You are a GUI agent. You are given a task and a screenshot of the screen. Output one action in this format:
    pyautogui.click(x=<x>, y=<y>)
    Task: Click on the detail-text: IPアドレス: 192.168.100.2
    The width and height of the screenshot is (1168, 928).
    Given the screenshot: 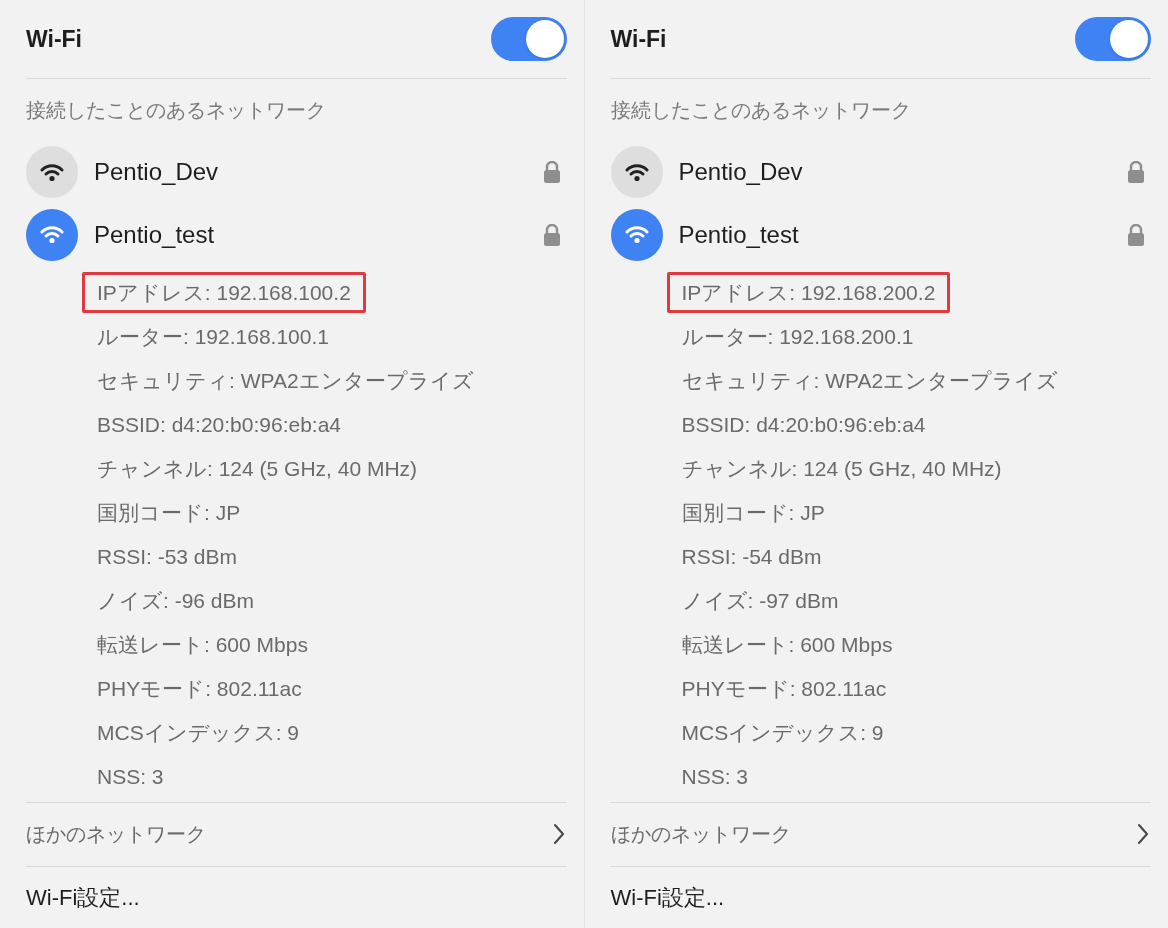 What is the action you would take?
    pyautogui.click(x=224, y=292)
    